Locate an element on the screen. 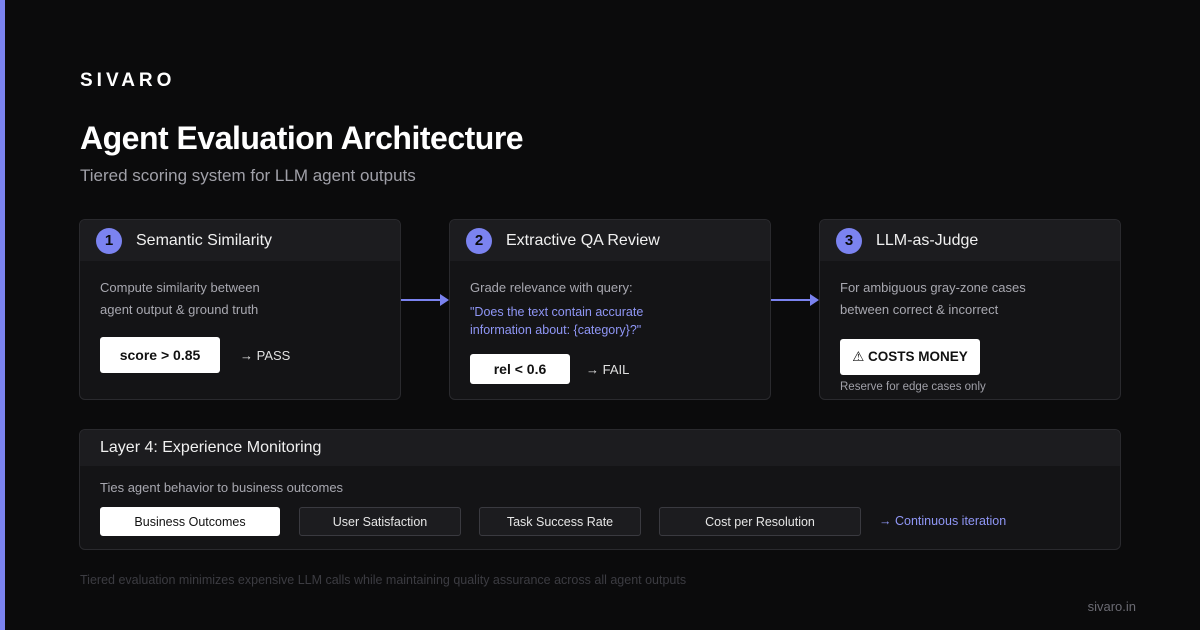 The width and height of the screenshot is (1200, 630). tier-3-desc-line: For ambiguous gray-zone cases is located at coordinates (933, 287).